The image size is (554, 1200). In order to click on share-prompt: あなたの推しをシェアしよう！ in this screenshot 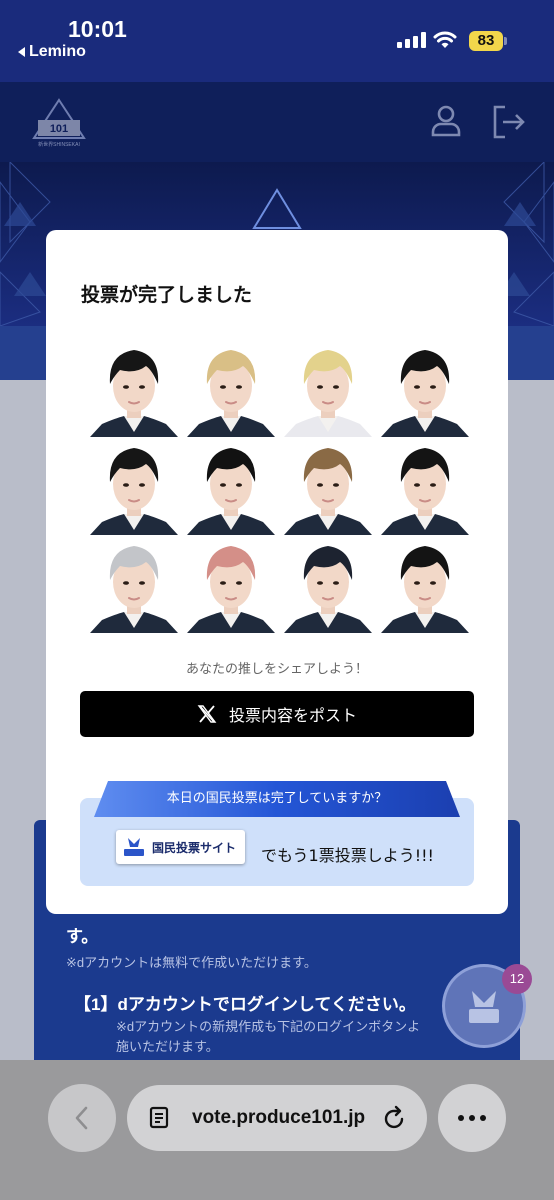, I will do `click(276, 669)`.